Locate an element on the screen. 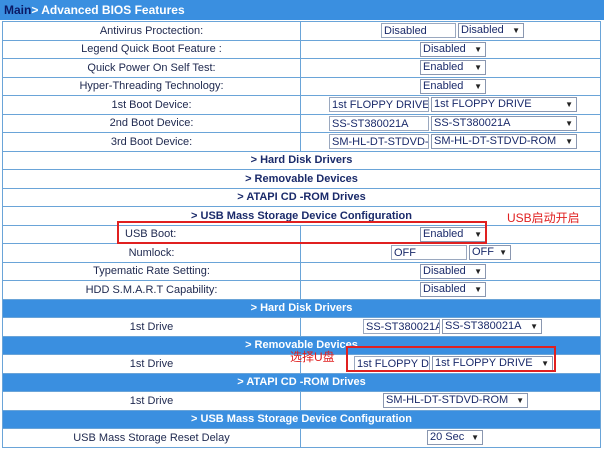 This screenshot has width=604, height=453. row-usb-reset-delay: USB Mass Storage Reset Delay 20 Sec ▼ is located at coordinates (301, 438).